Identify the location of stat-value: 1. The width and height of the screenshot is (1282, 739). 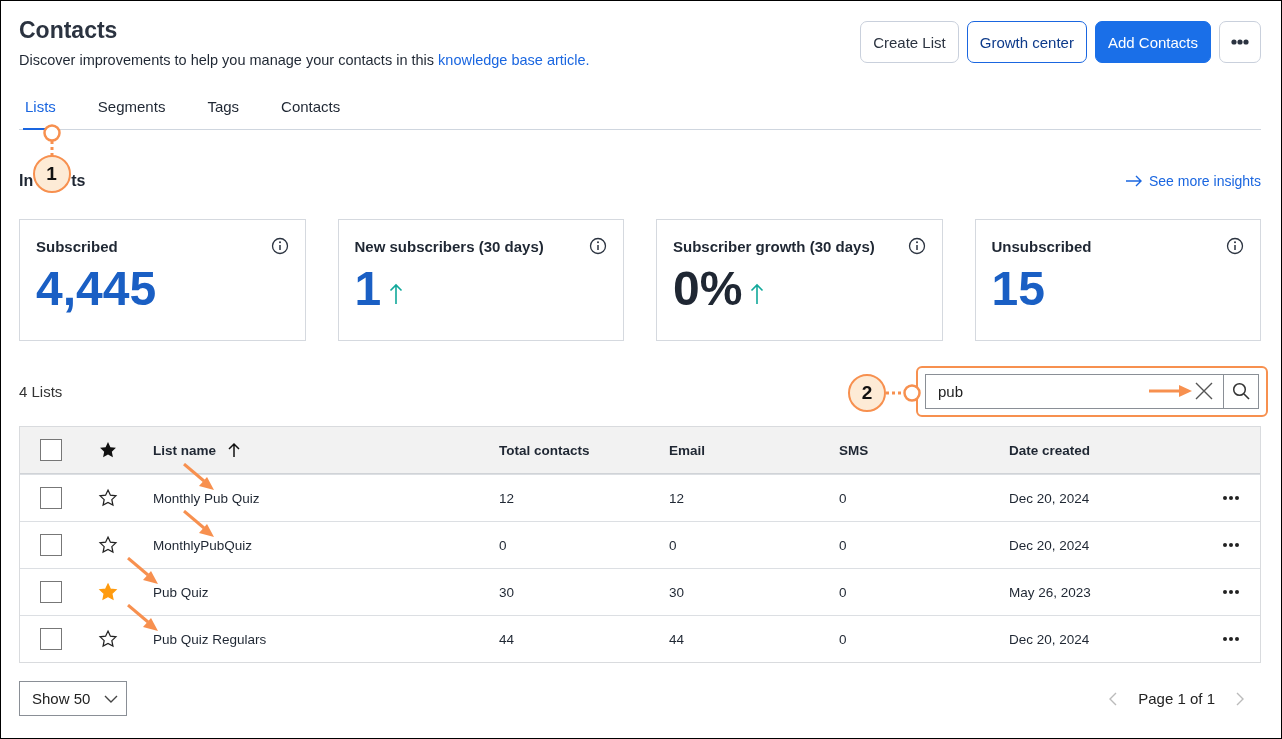
(368, 289).